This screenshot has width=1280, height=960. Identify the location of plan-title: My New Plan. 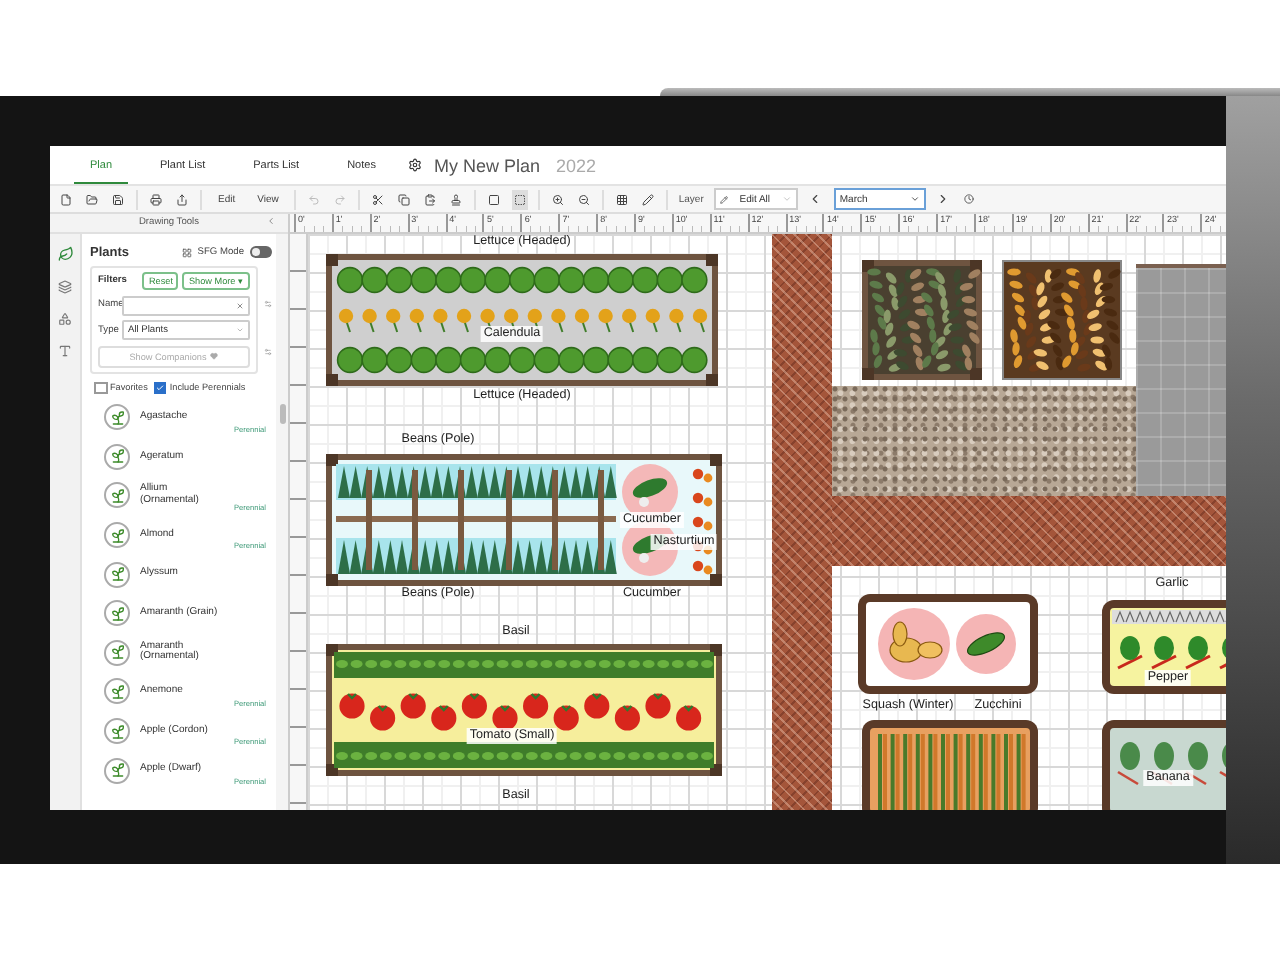
(486, 165).